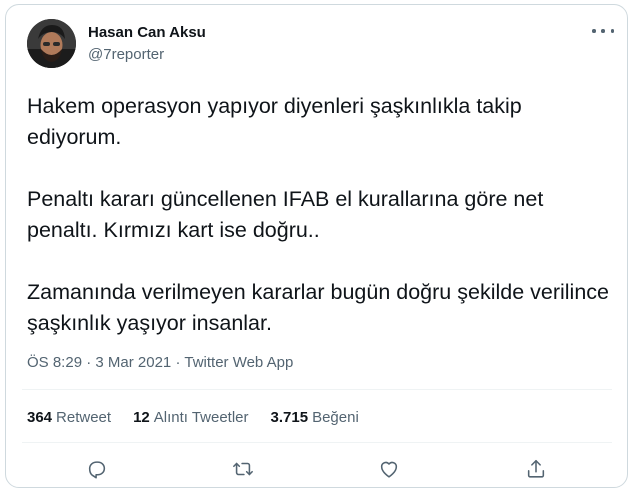  I want to click on author-avatar, so click(51, 43).